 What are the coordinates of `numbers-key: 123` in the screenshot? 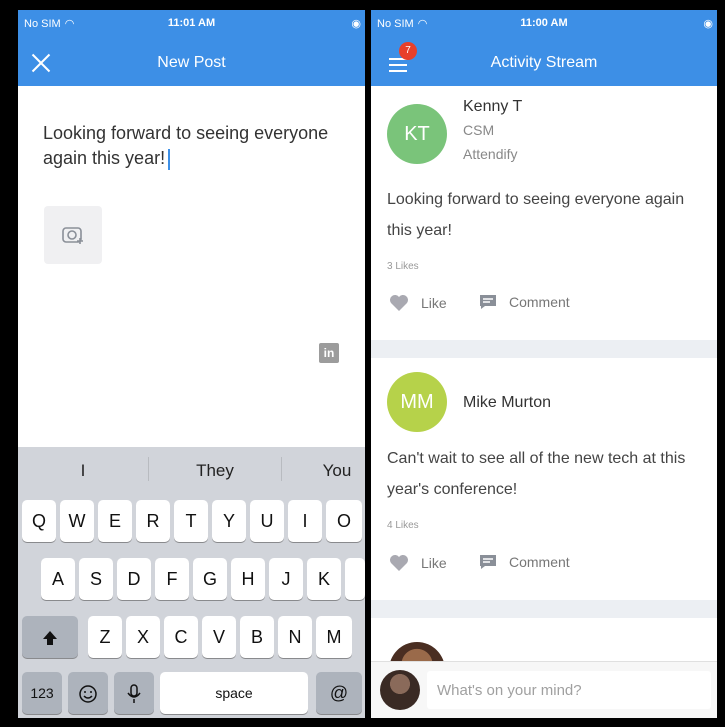 It's located at (42, 693).